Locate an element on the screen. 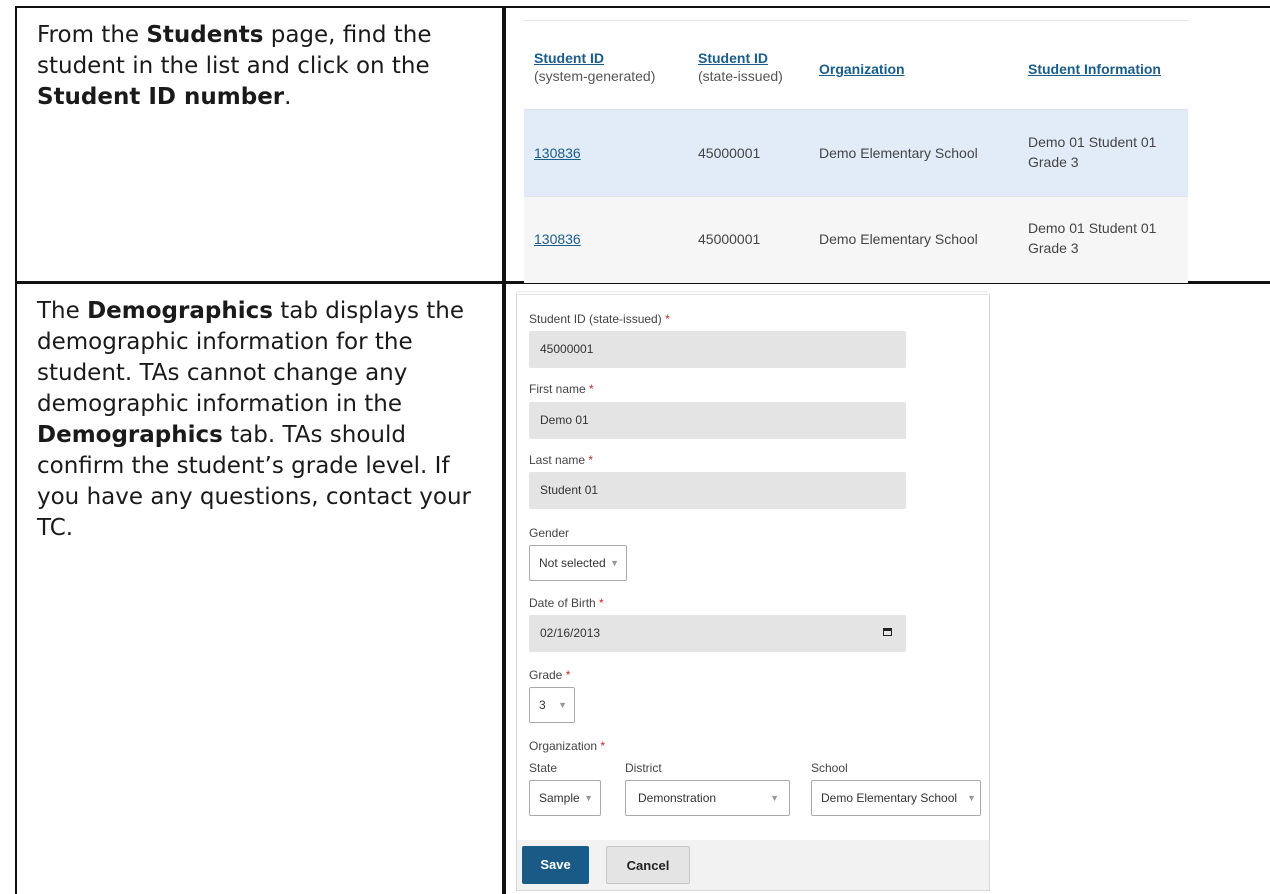 The height and width of the screenshot is (894, 1270). instruction-1-bold-students: Students is located at coordinates (205, 35).